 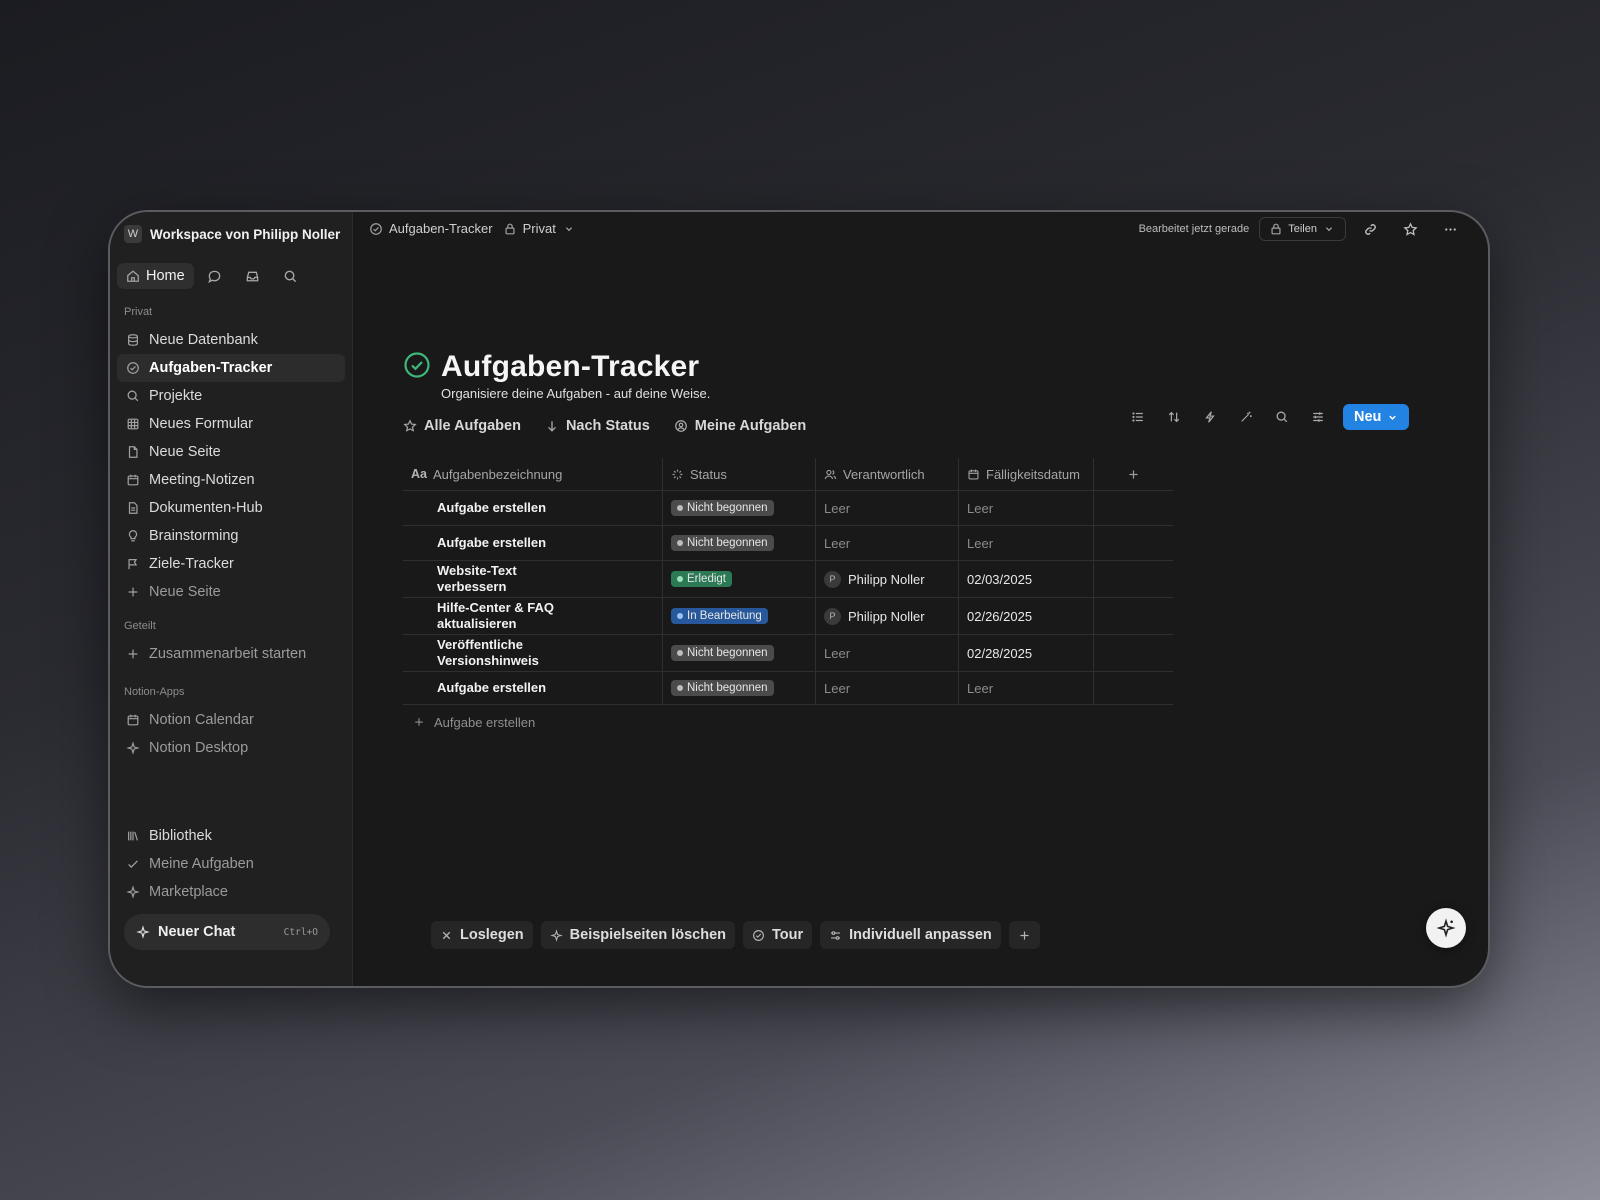 I want to click on chat-bubble-icon, so click(x=215, y=276).